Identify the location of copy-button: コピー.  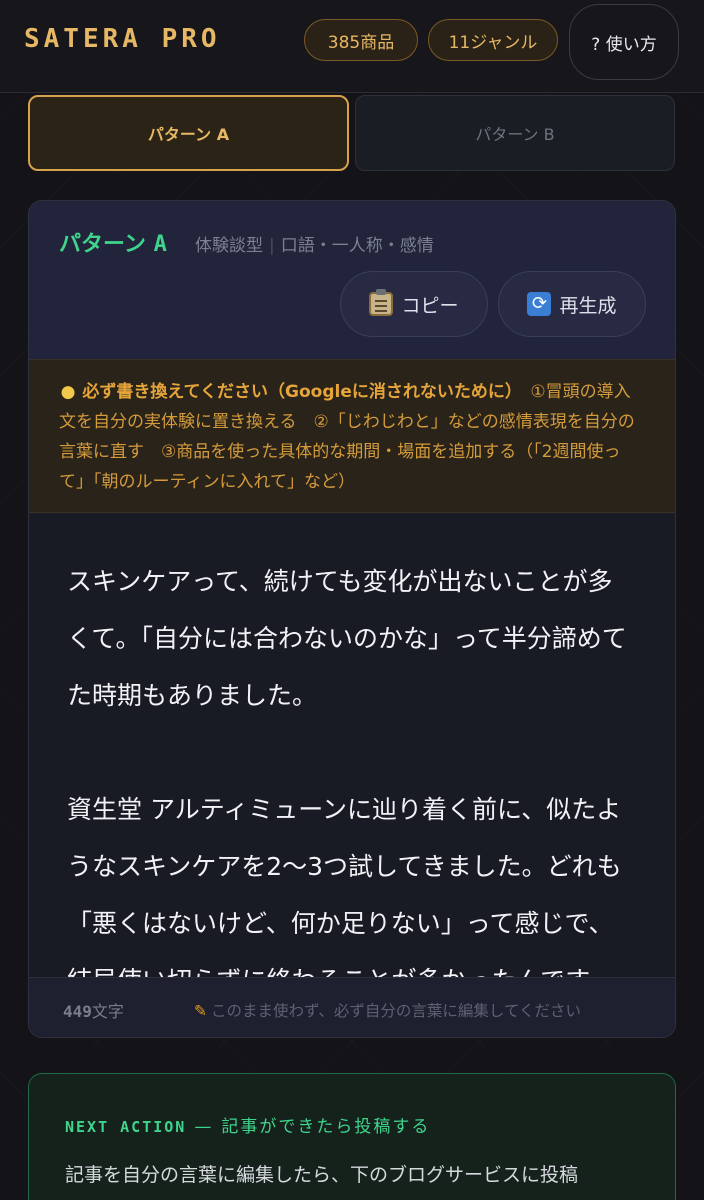
(414, 304).